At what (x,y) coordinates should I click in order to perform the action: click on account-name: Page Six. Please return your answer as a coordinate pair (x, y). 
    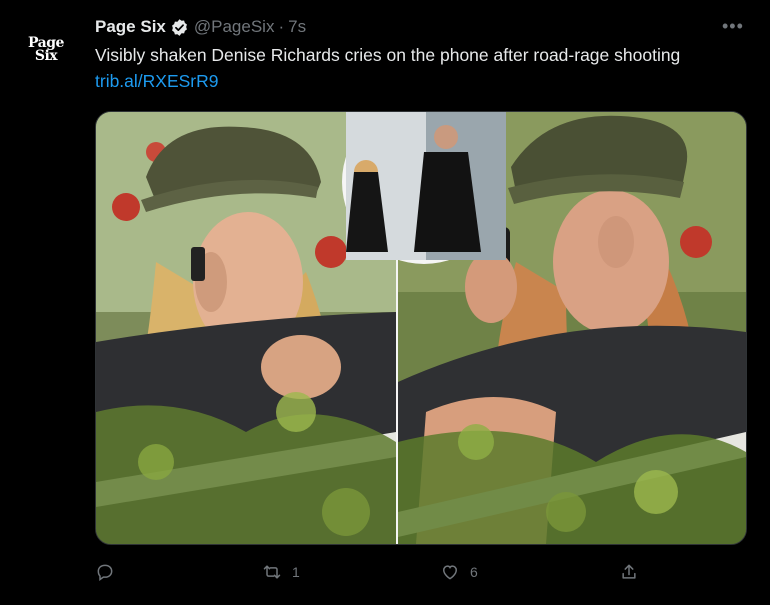
    Looking at the image, I should click on (130, 27).